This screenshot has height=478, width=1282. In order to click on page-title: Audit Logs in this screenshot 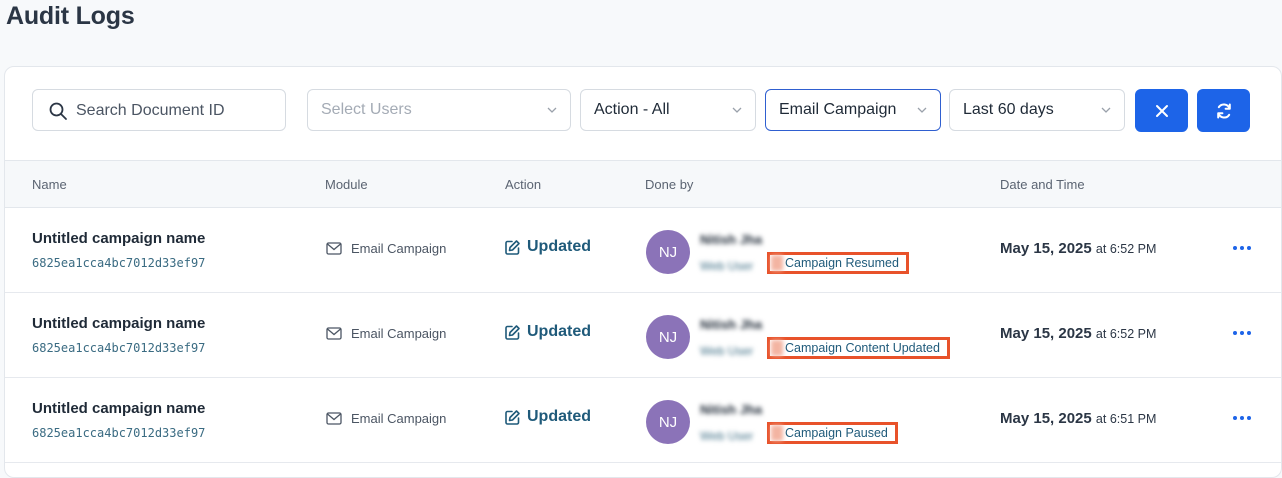, I will do `click(70, 16)`.